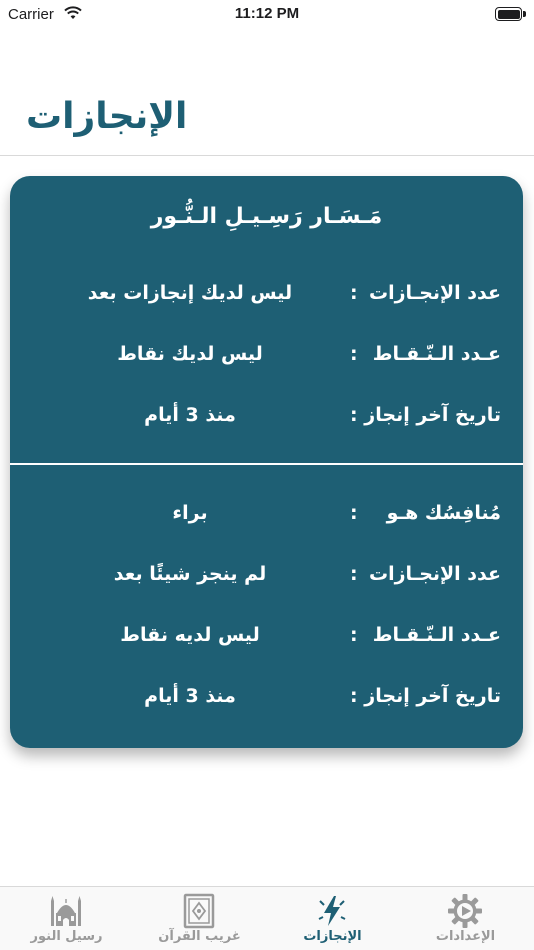 The height and width of the screenshot is (950, 534). I want to click on competitor-achievements-row: عدد الإنجـازات : لم ينجز شيئًا بعد, so click(266, 576).